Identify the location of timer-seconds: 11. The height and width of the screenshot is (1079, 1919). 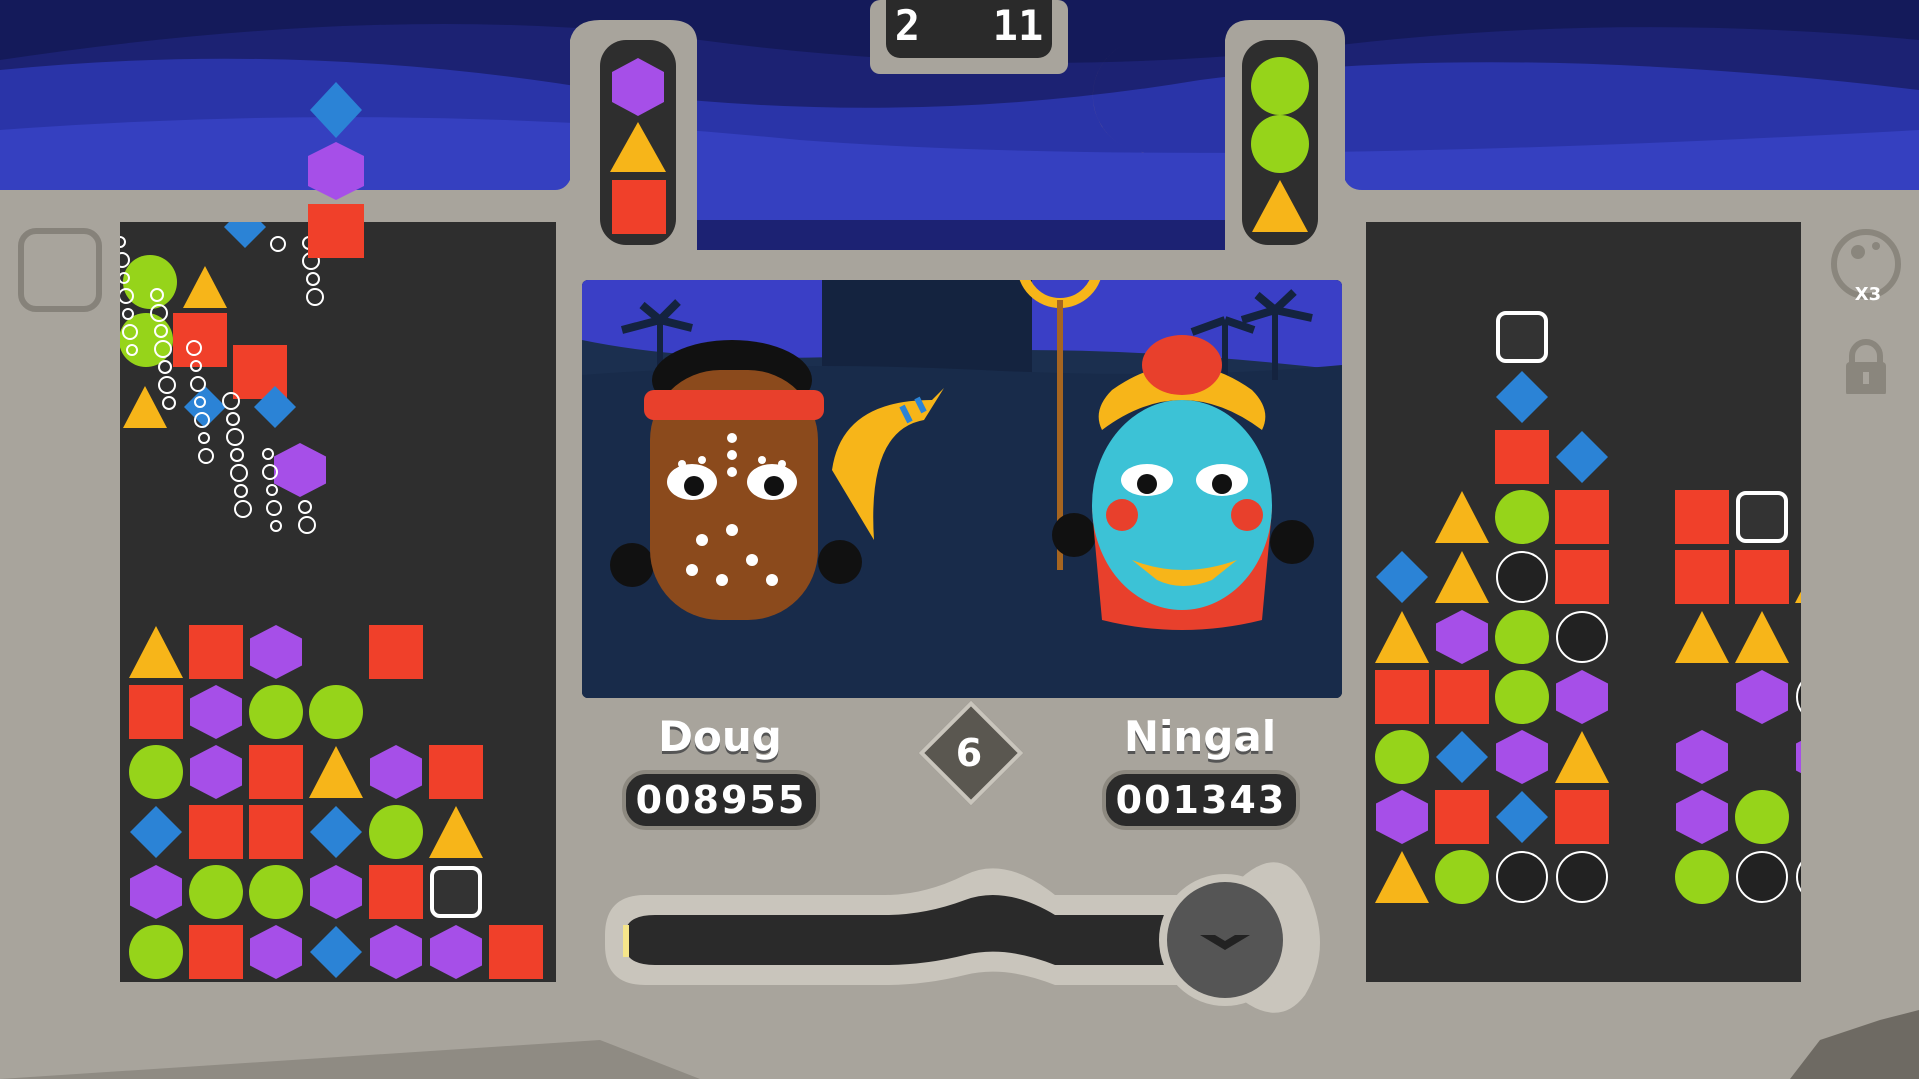
(1018, 25).